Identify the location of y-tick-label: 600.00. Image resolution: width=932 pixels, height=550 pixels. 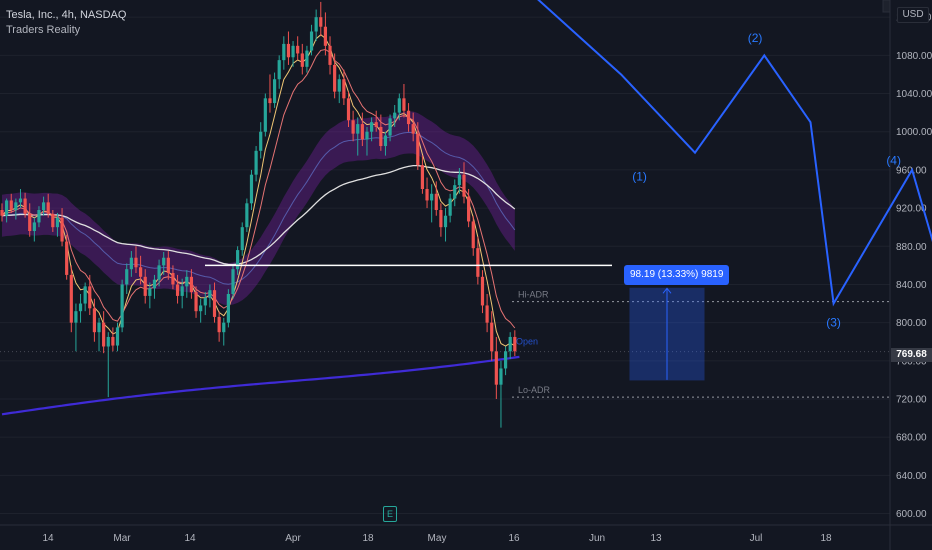
(911, 514).